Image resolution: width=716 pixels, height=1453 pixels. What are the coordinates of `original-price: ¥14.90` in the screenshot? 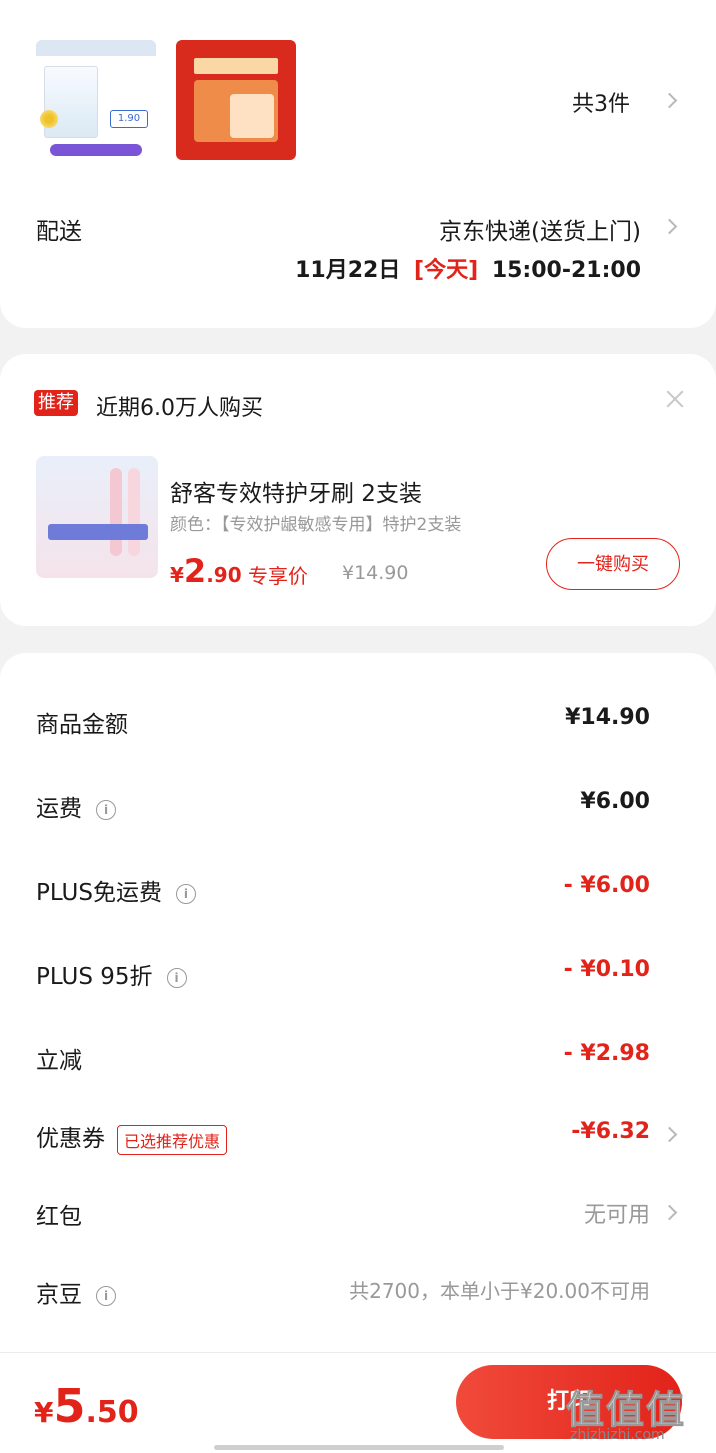 It's located at (375, 573).